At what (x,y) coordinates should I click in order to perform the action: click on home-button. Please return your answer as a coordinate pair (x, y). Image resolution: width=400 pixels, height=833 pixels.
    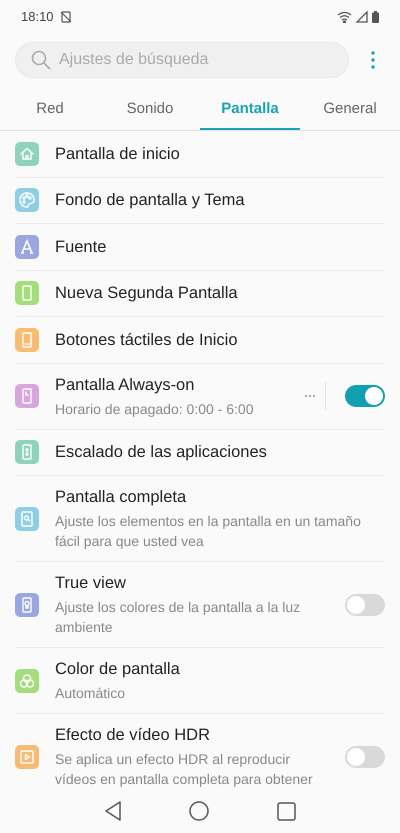
    Looking at the image, I should click on (199, 811).